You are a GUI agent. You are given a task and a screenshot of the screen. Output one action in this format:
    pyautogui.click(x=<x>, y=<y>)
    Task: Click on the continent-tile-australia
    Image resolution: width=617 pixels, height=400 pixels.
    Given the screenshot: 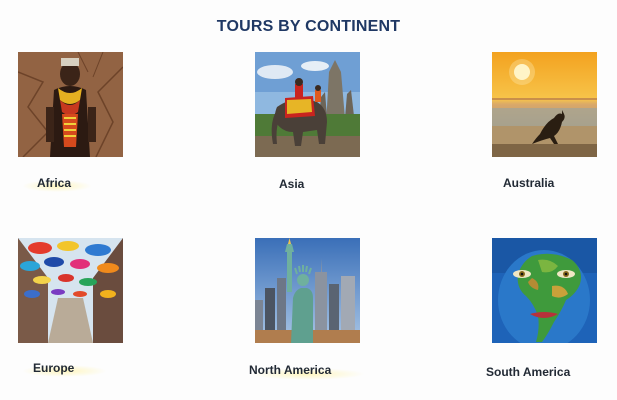 What is the action you would take?
    pyautogui.click(x=544, y=104)
    